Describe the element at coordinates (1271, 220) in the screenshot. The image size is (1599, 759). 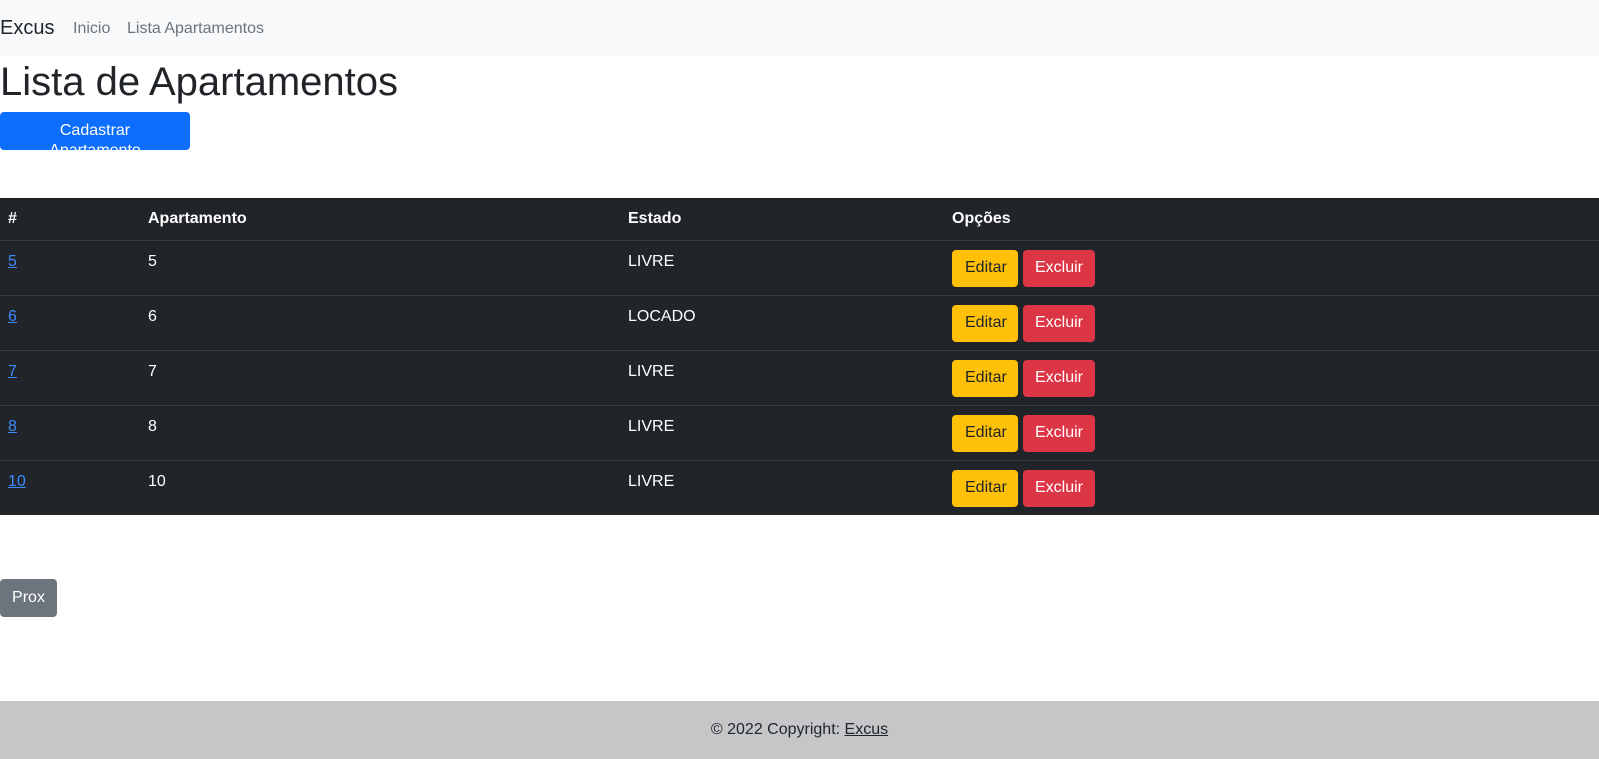
I see `column-header-opcoes: Opções` at that location.